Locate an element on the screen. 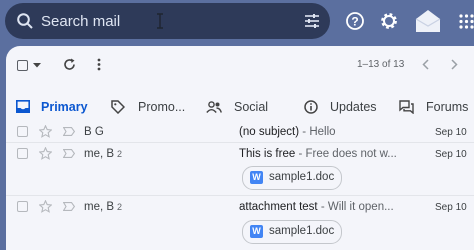  forum-icon is located at coordinates (406, 107).